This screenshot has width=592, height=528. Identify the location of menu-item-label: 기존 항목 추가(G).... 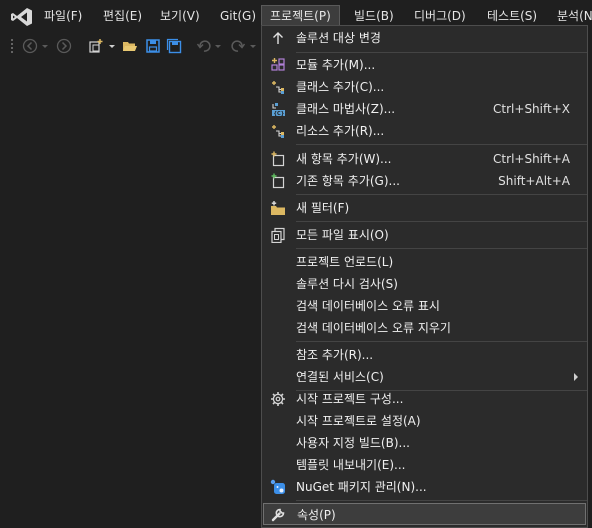
(348, 181).